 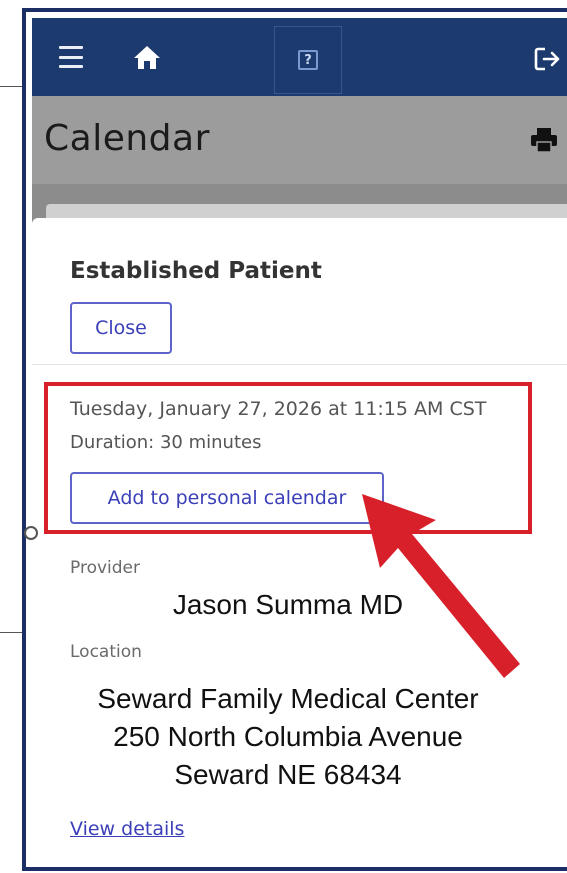 I want to click on top-nav-bar: ?, so click(x=299, y=57).